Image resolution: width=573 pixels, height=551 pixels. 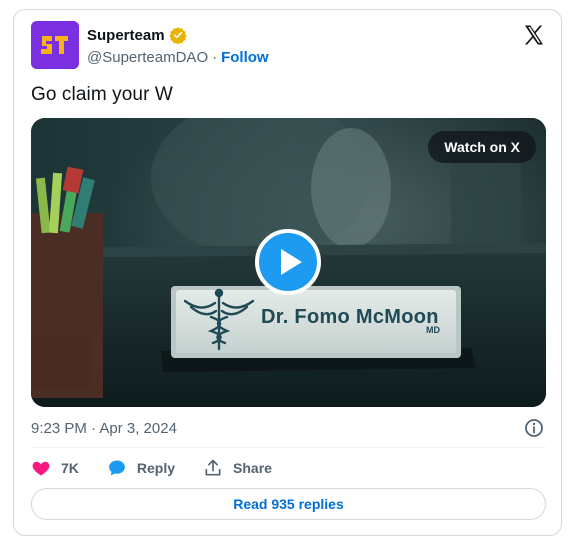 I want to click on author-name: Superteam, so click(x=126, y=35).